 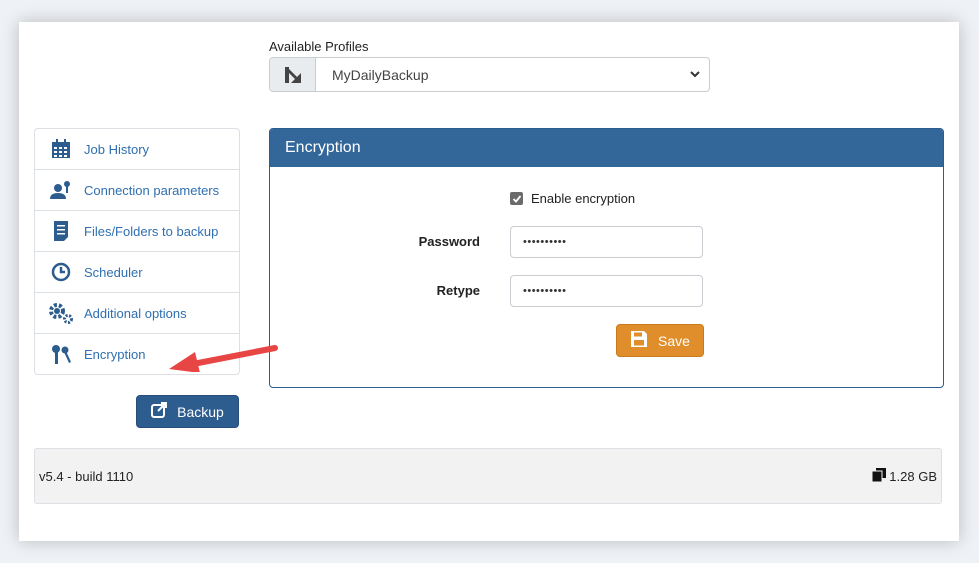 I want to click on keys-icon, so click(x=61, y=354).